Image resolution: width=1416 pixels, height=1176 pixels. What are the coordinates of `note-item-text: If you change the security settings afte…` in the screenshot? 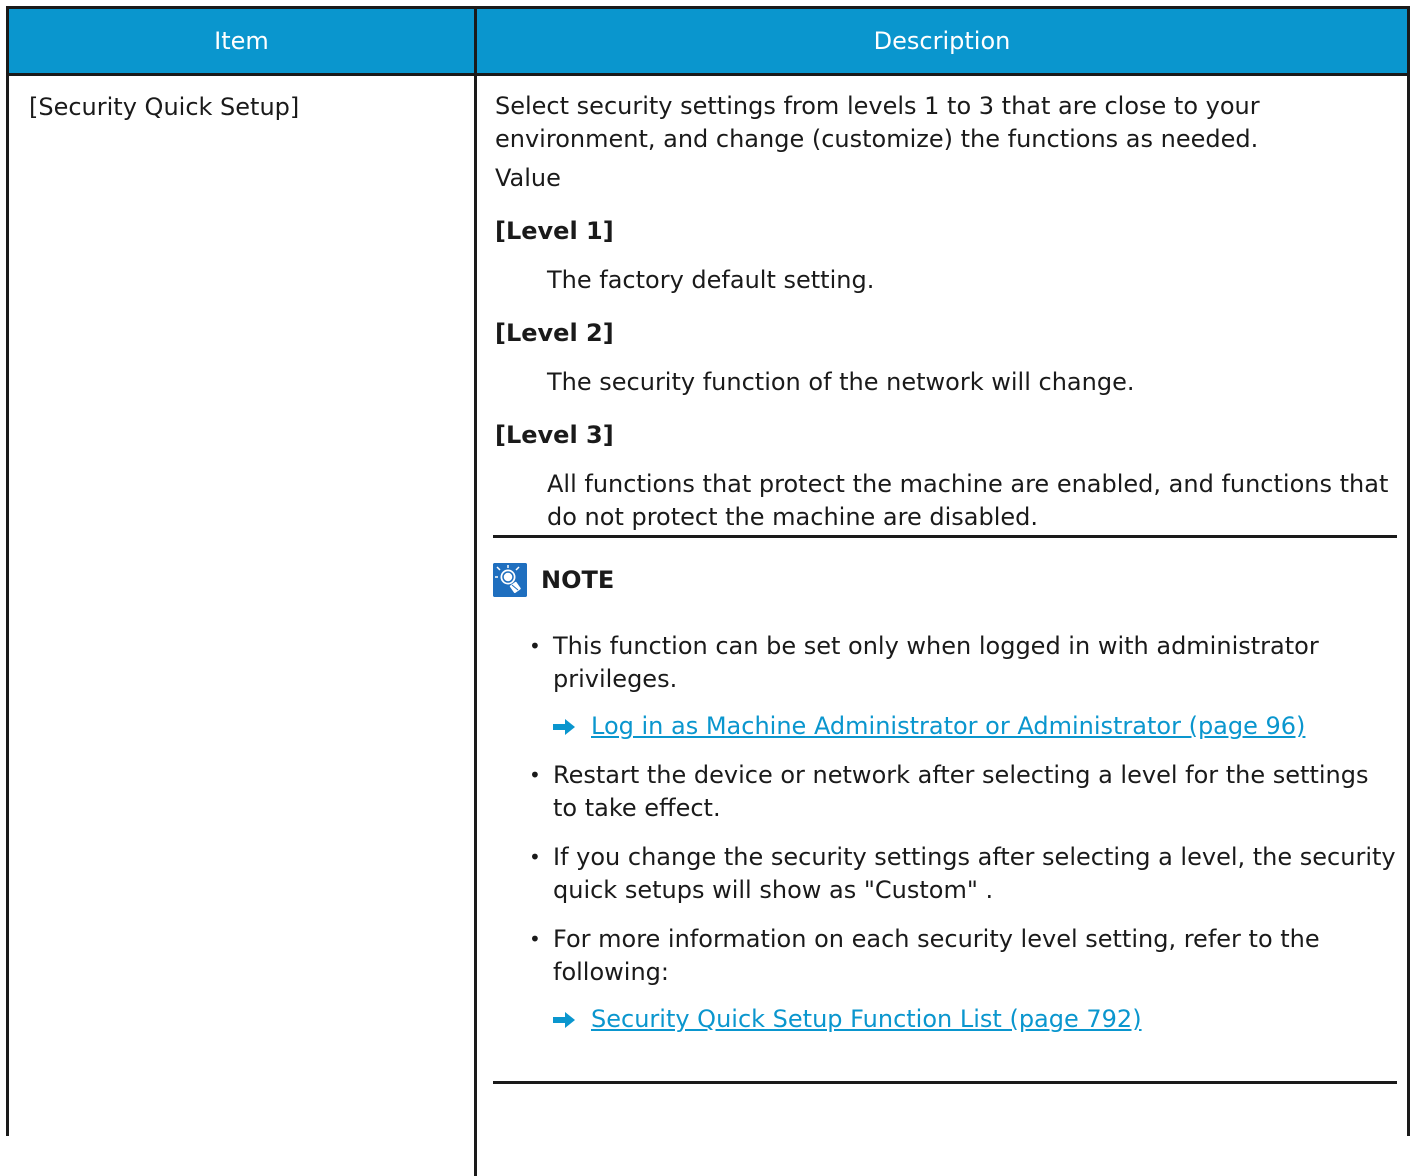 It's located at (974, 873).